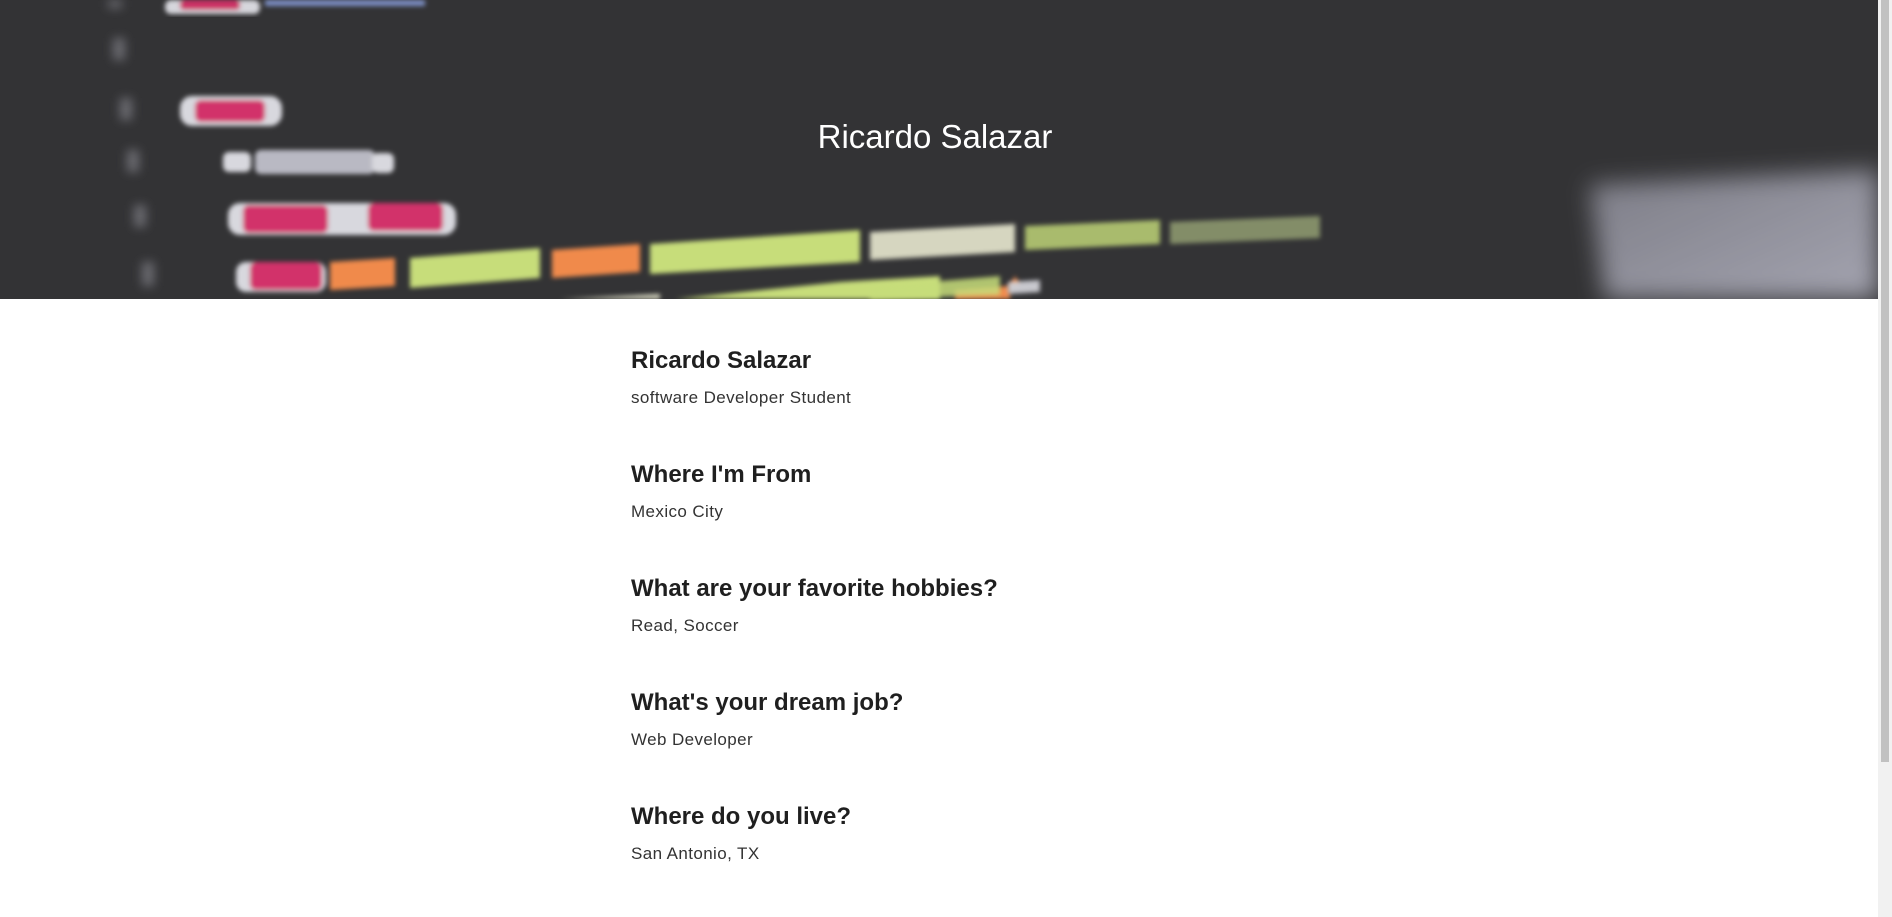 Image resolution: width=1892 pixels, height=917 pixels. What do you see at coordinates (685, 625) in the screenshot?
I see `section-answer: Read, Soccer` at bounding box center [685, 625].